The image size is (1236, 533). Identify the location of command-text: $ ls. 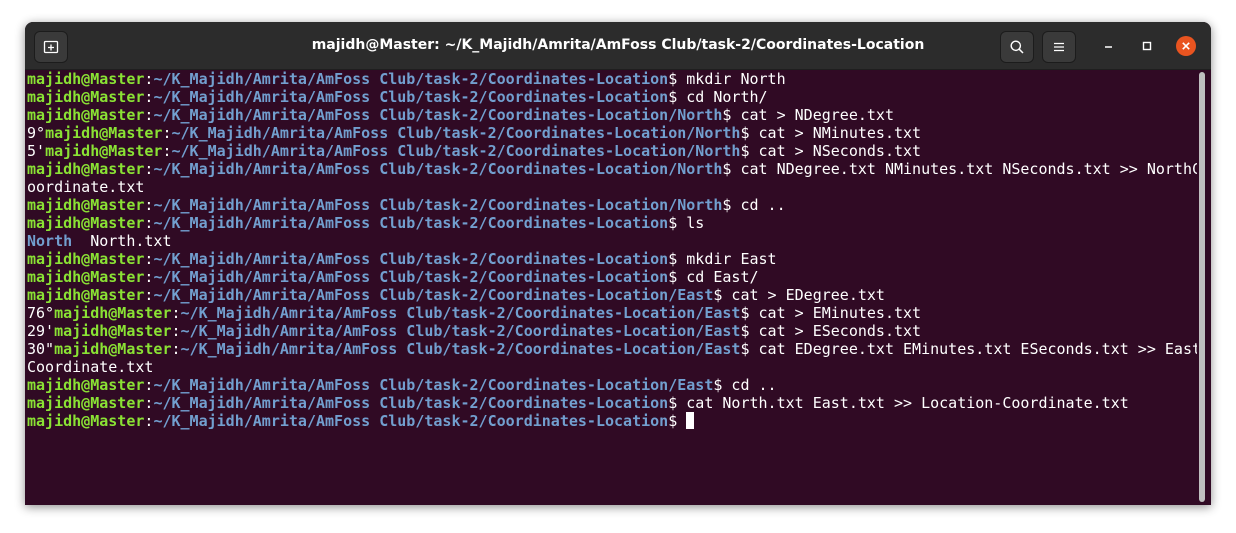
(686, 223).